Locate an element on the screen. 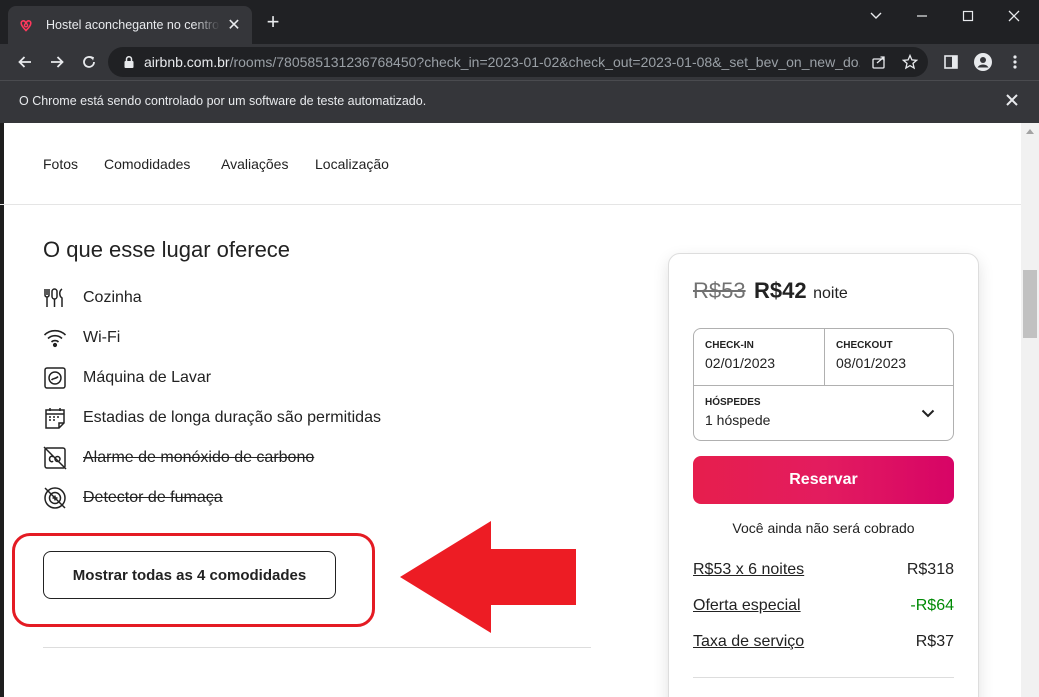 The image size is (1039, 697). discounted-price: R$42 is located at coordinates (780, 290).